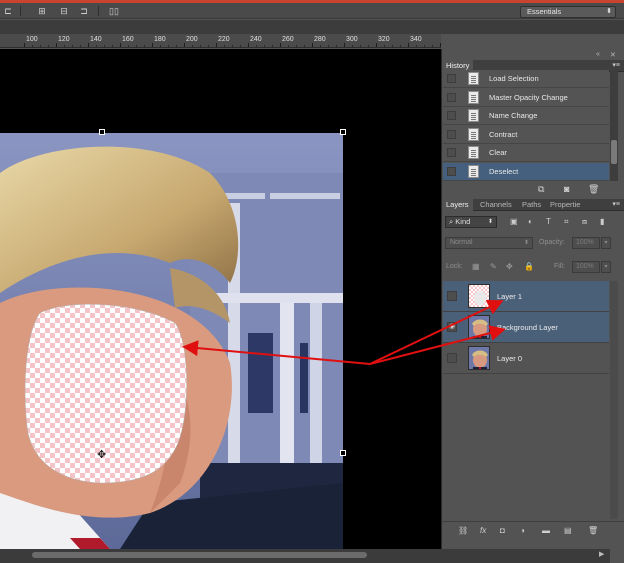 This screenshot has width=624, height=563. I want to click on collapse-panels-icon: «, so click(598, 54).